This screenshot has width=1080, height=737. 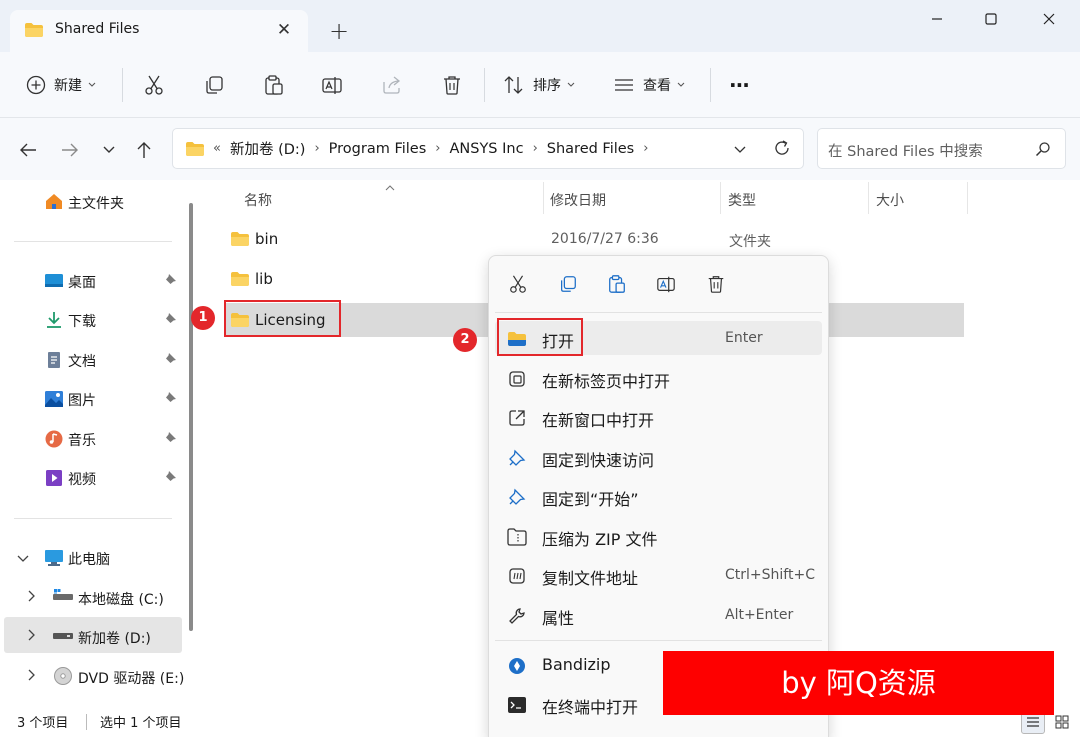 I want to click on column-header-modified: 修改日期, so click(x=578, y=200).